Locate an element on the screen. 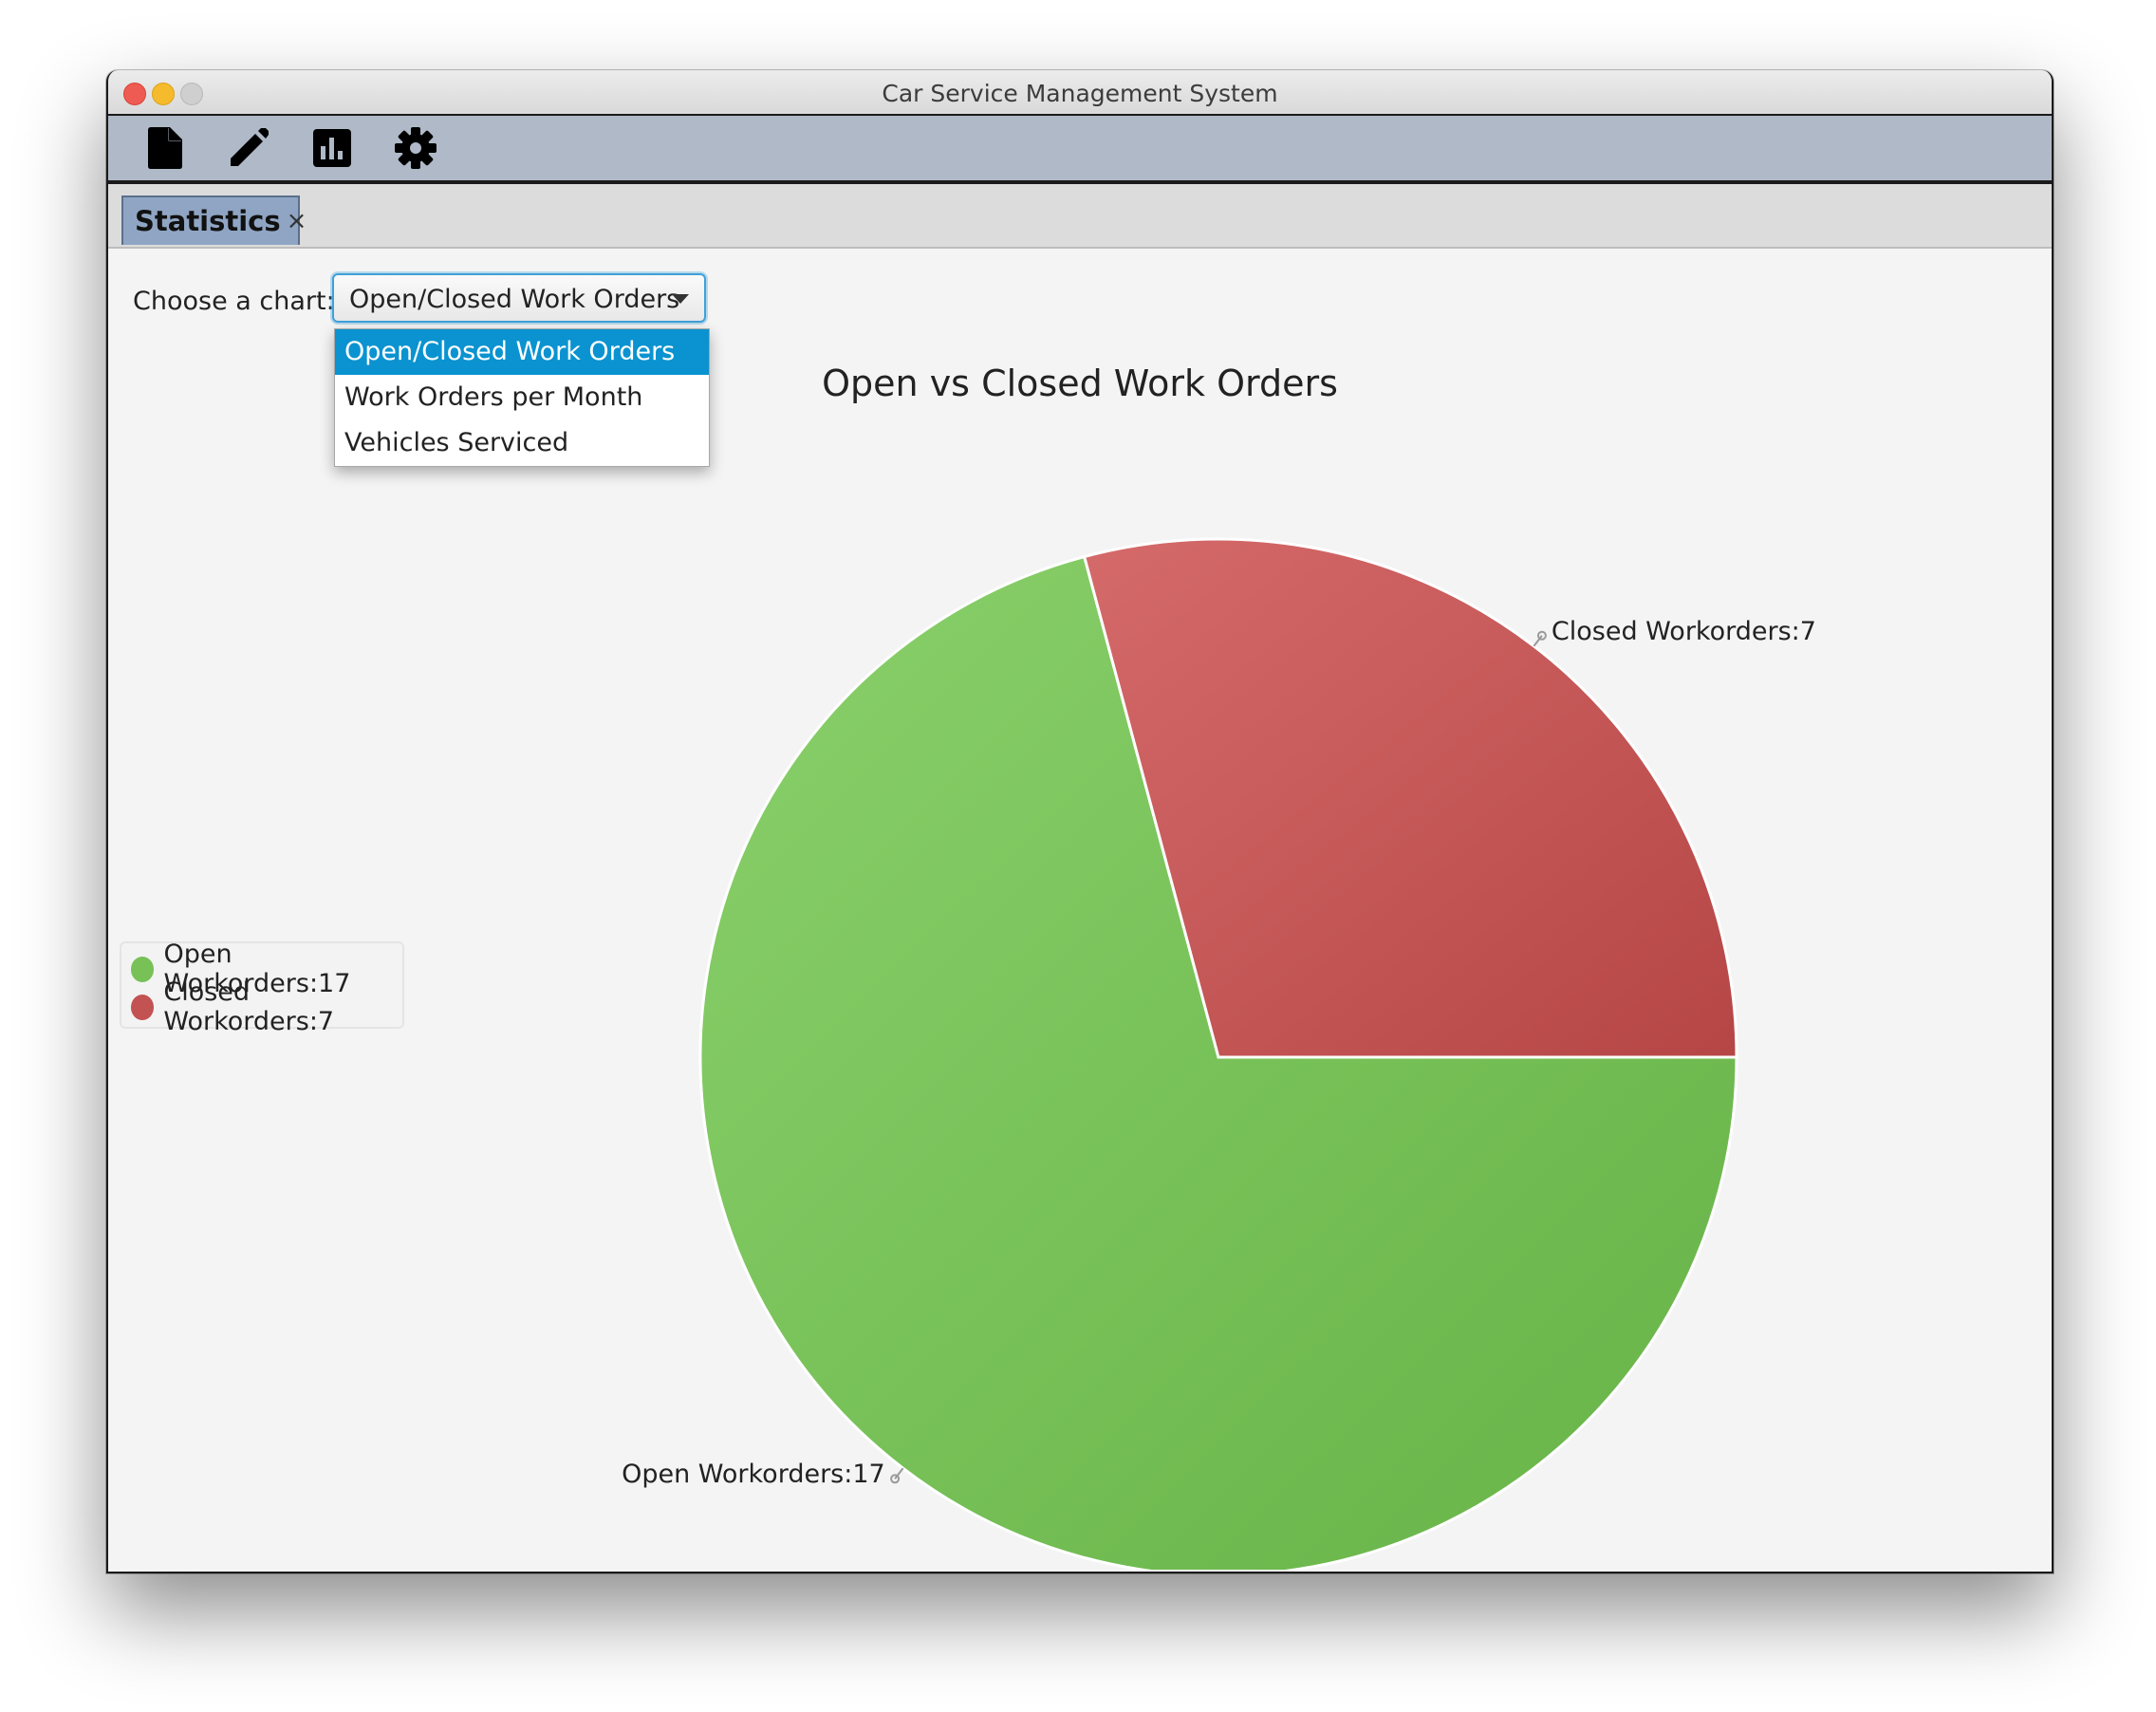 This screenshot has height=1712, width=2156. bar-chart-icon is located at coordinates (332, 148).